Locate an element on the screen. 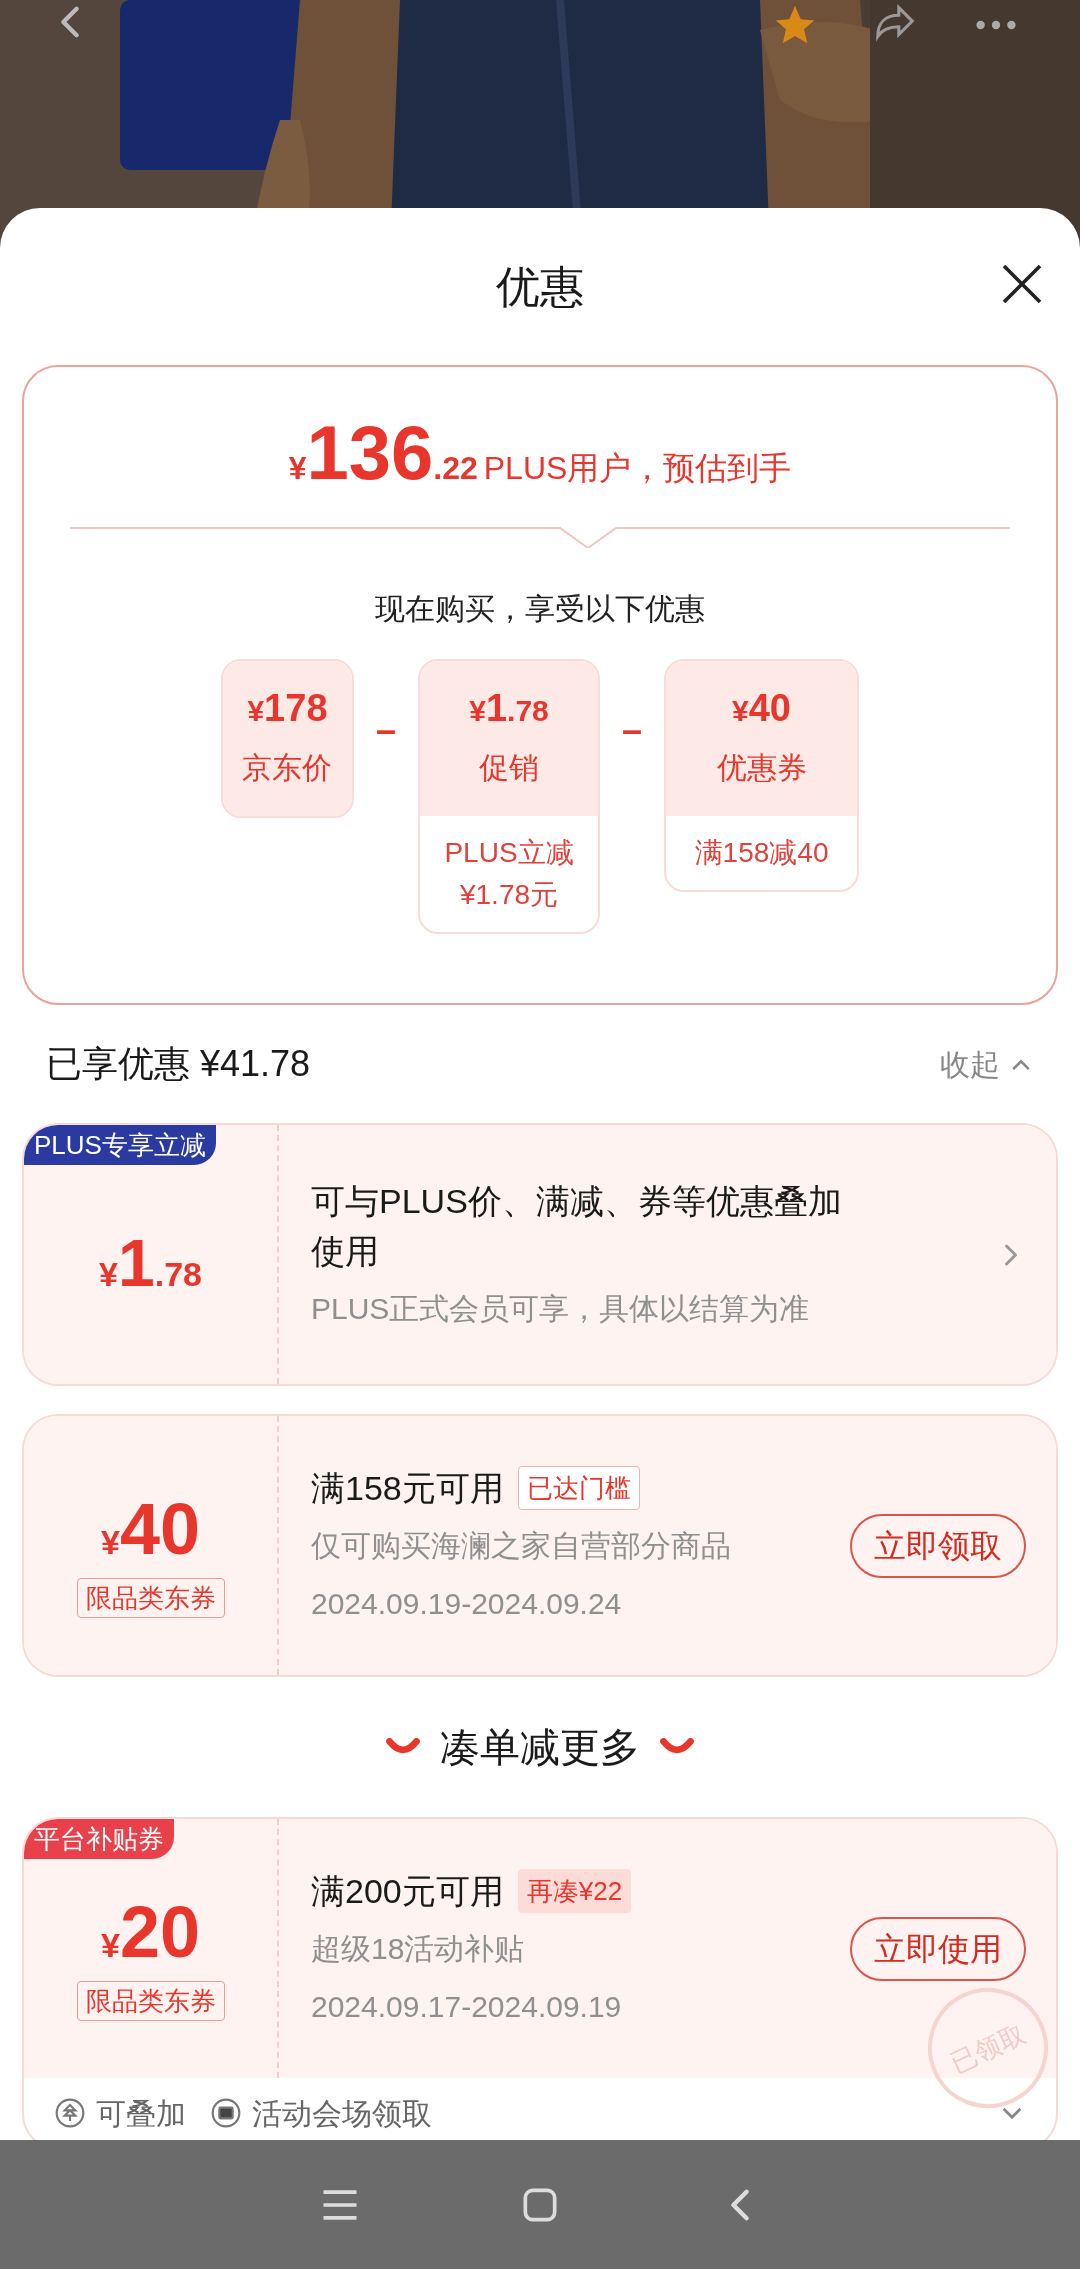  savings-total: 已享优惠 ¥41.78 is located at coordinates (178, 1064).